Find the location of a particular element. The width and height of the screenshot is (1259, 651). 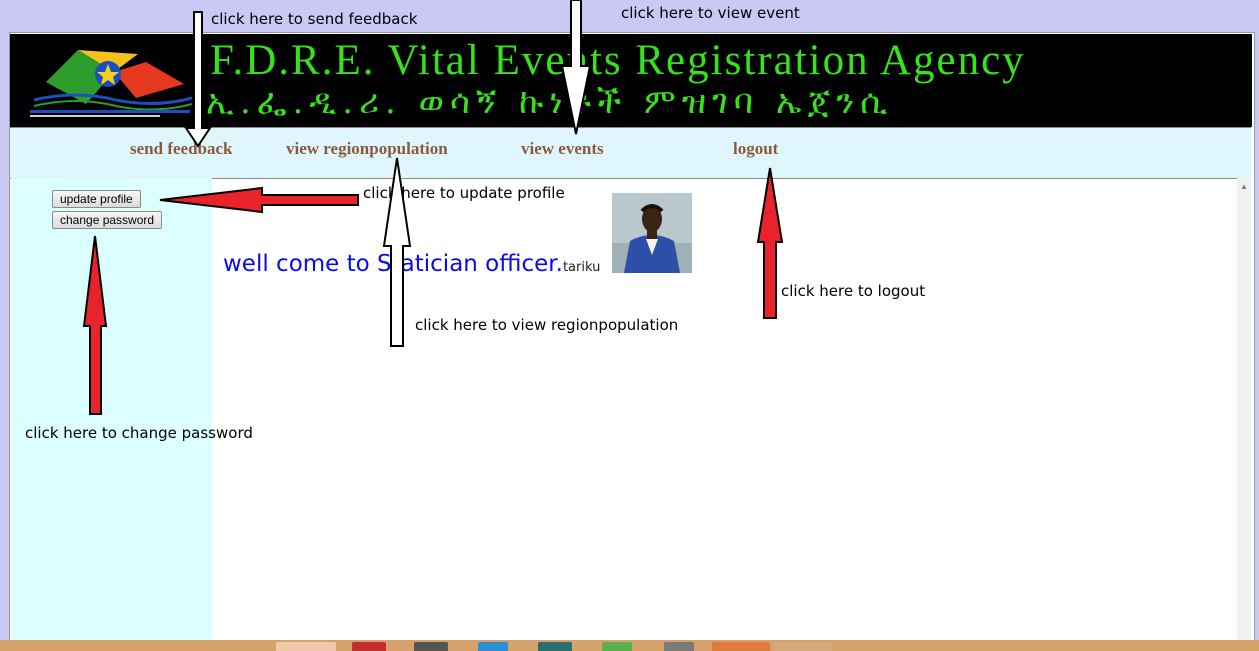

taskbar is located at coordinates (629, 645).